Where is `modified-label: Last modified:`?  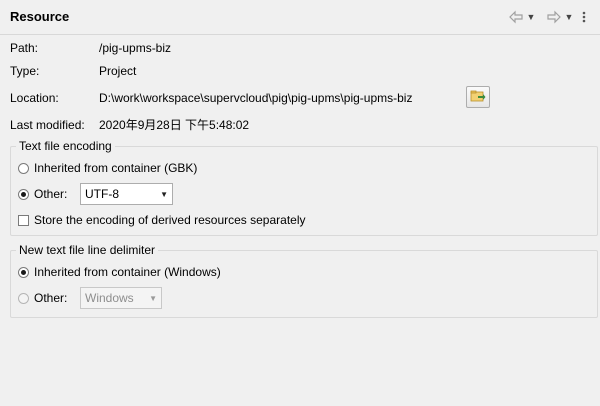 modified-label: Last modified: is located at coordinates (47, 125).